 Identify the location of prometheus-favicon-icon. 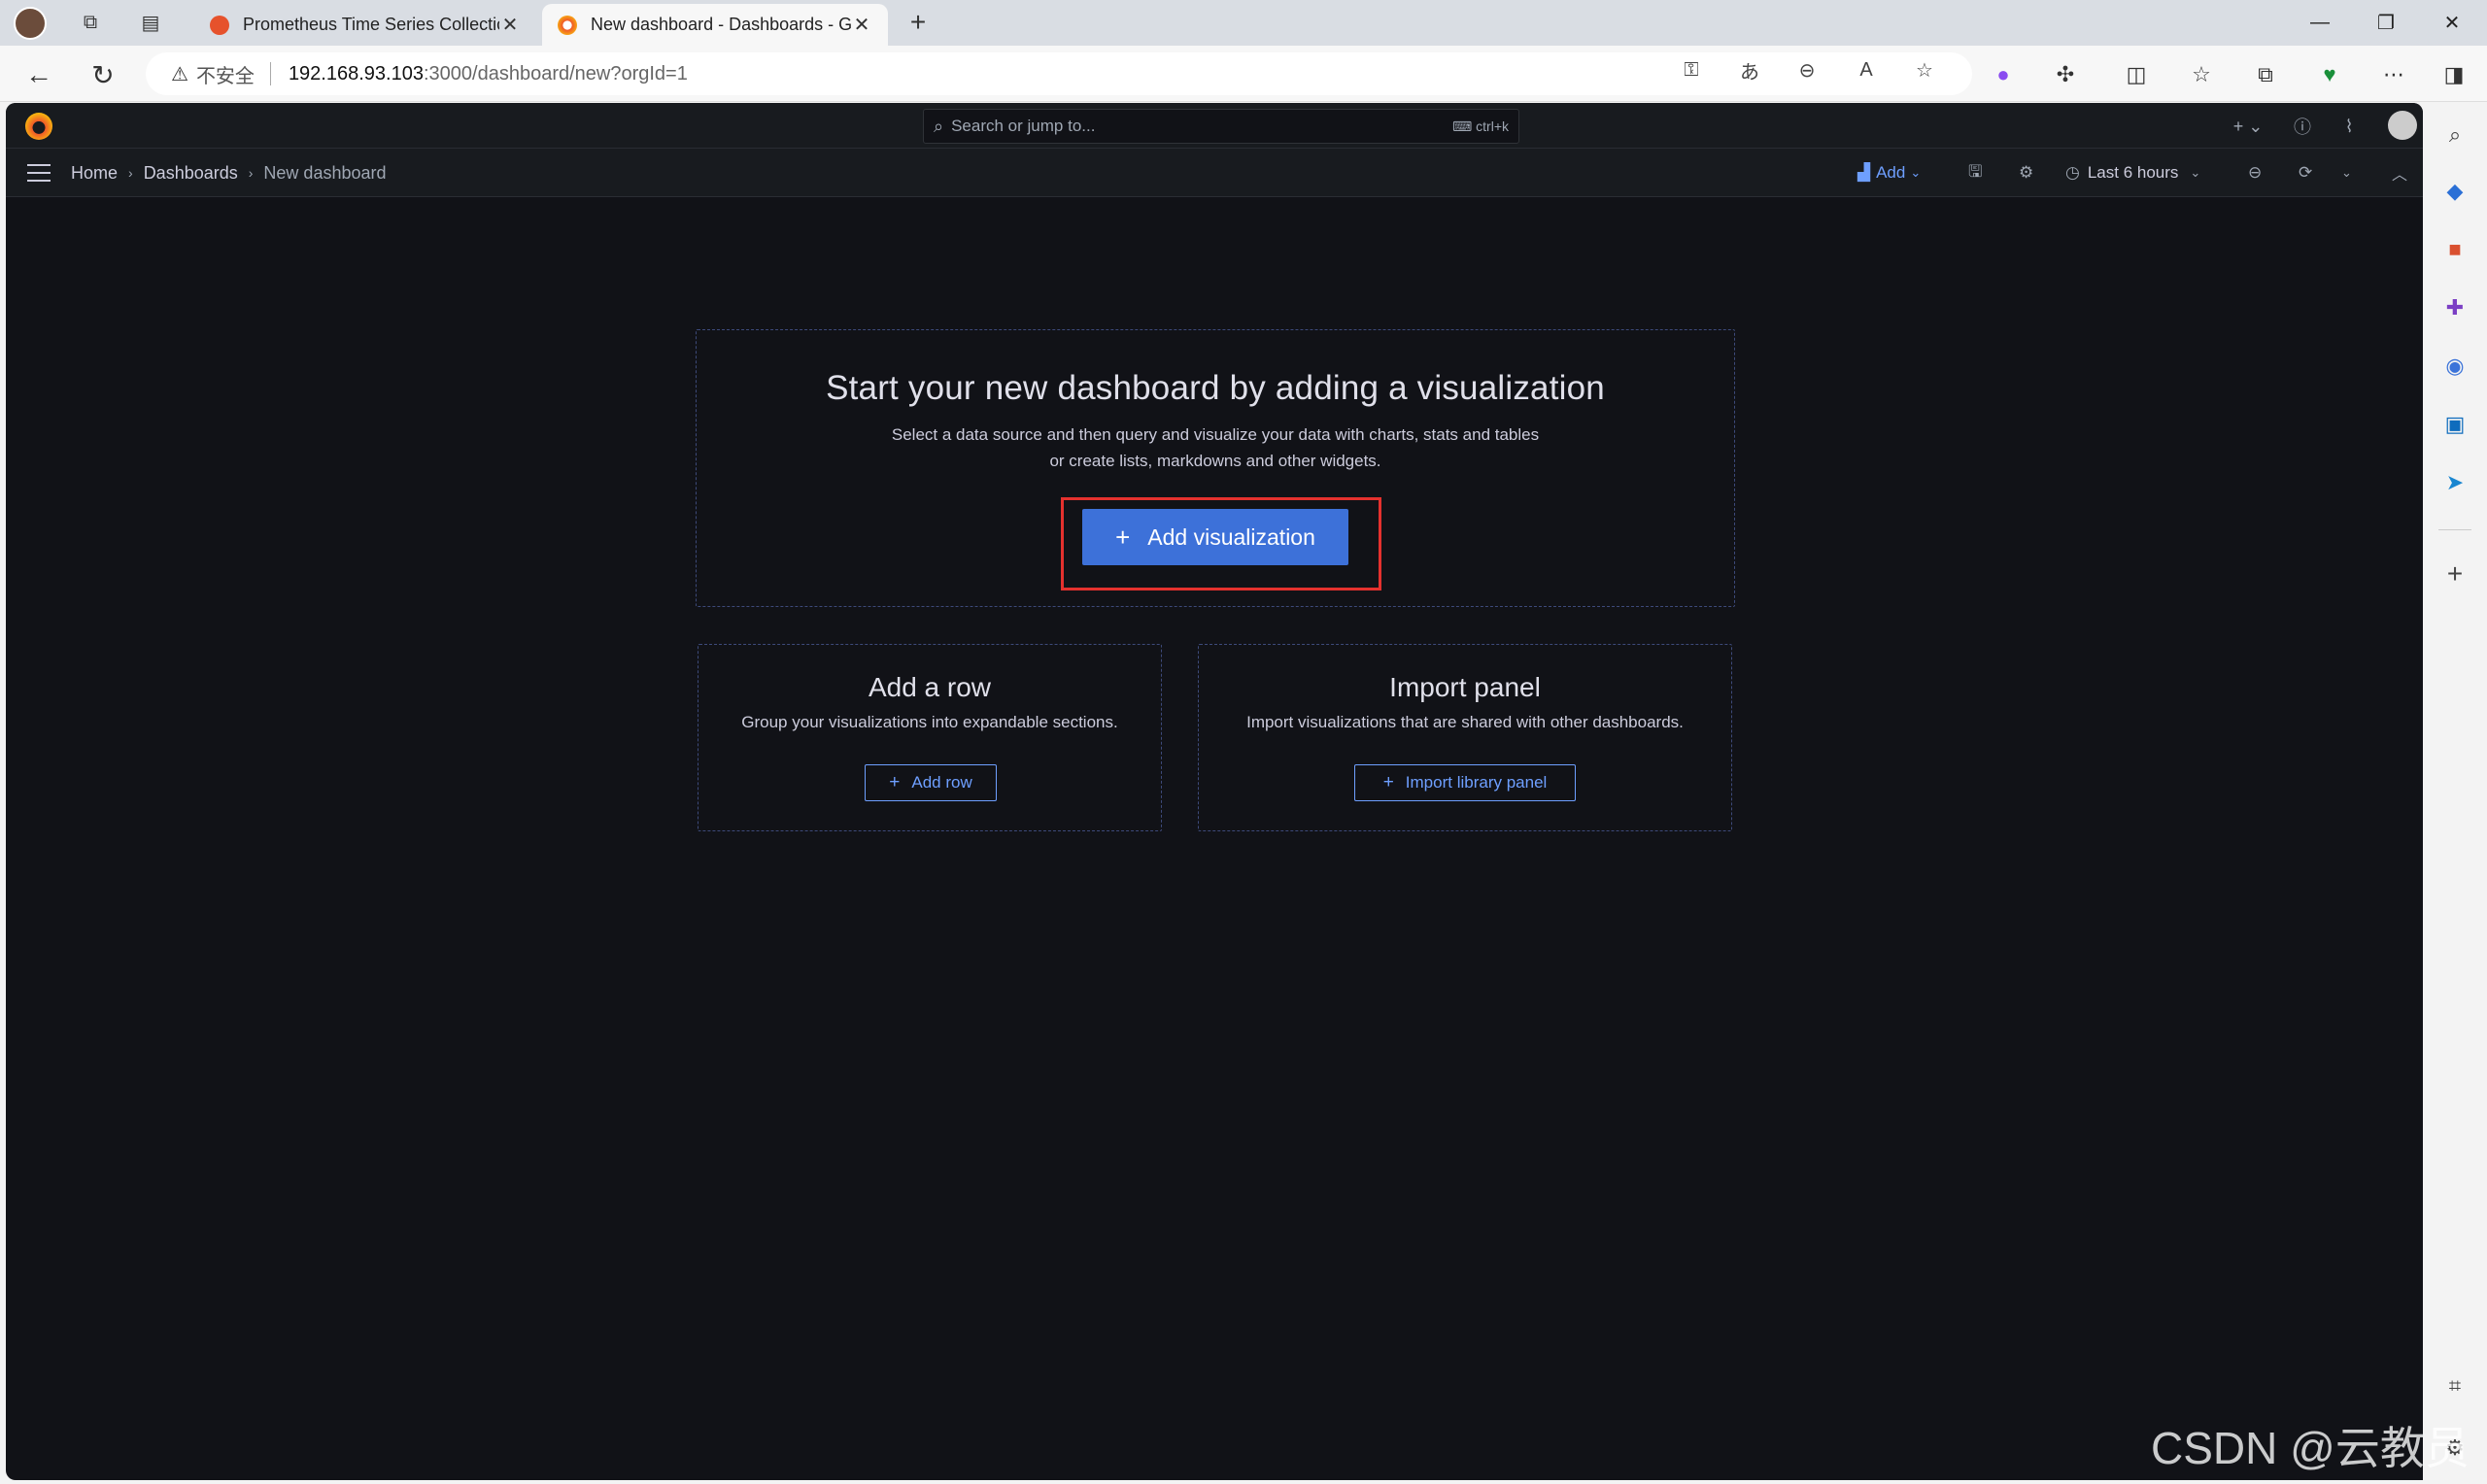
(219, 25).